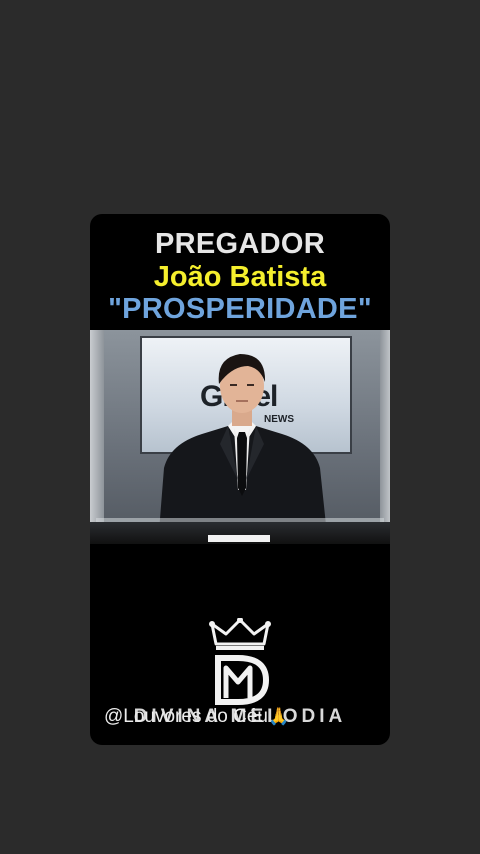 Image resolution: width=480 pixels, height=854 pixels. I want to click on desk-paper, so click(239, 538).